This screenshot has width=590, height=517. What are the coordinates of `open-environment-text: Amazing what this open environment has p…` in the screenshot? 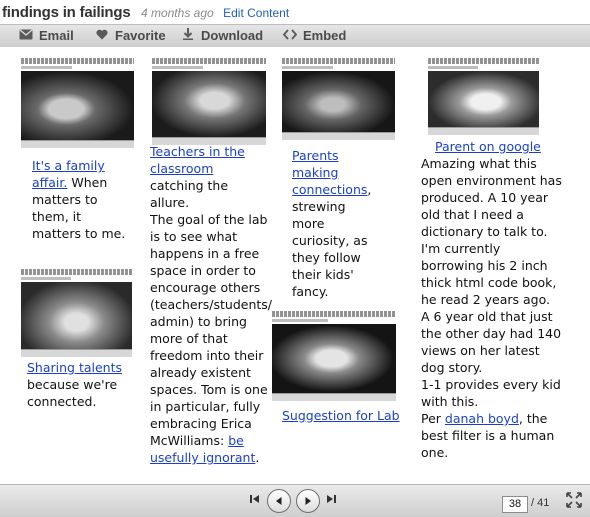 It's located at (491, 231).